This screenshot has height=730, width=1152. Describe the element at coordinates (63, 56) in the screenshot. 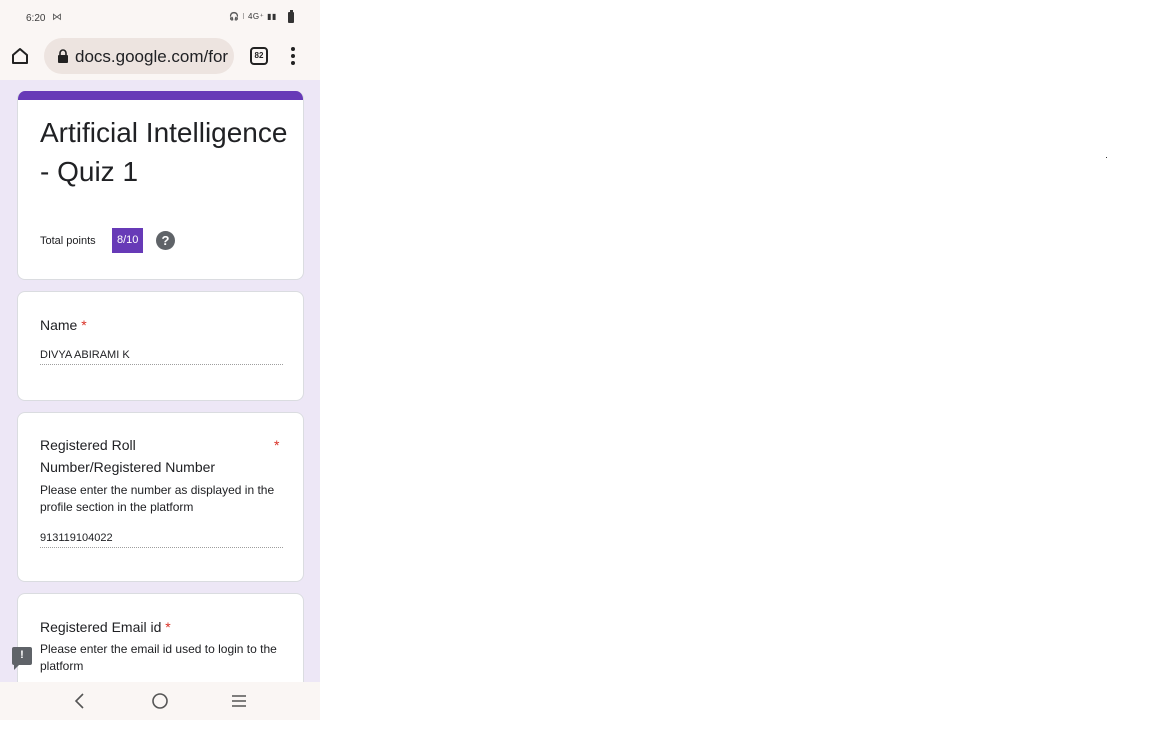

I see `lock-icon` at that location.